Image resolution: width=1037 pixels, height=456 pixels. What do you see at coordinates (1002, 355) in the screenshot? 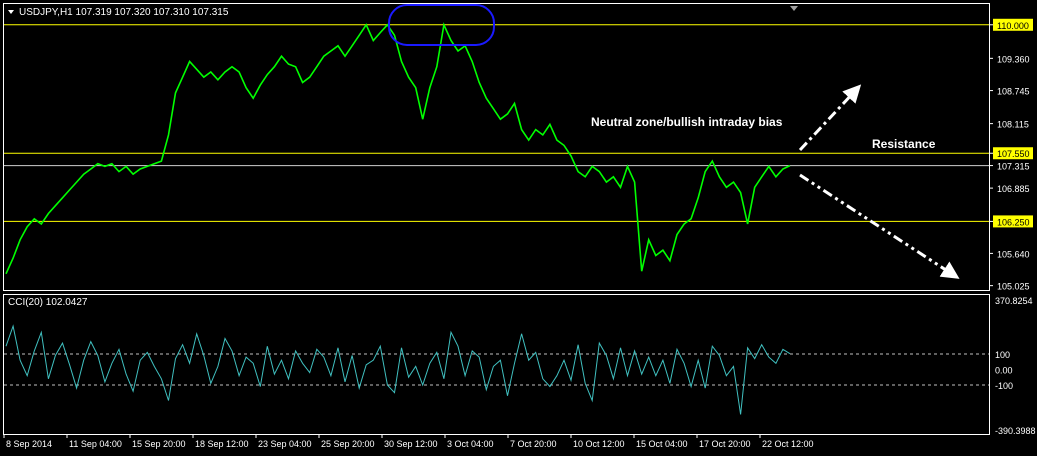
I see `cci-tick-label: 100` at bounding box center [1002, 355].